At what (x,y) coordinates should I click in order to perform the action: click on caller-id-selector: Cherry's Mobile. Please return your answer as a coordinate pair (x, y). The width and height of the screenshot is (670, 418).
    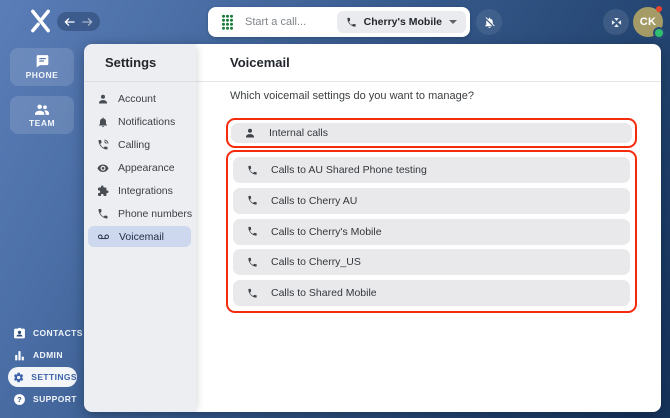
    Looking at the image, I should click on (401, 22).